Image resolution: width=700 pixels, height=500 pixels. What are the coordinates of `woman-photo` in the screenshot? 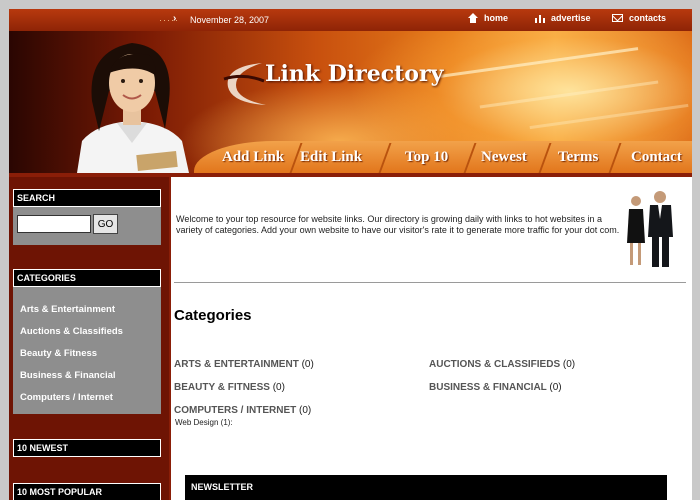 It's located at (133, 108).